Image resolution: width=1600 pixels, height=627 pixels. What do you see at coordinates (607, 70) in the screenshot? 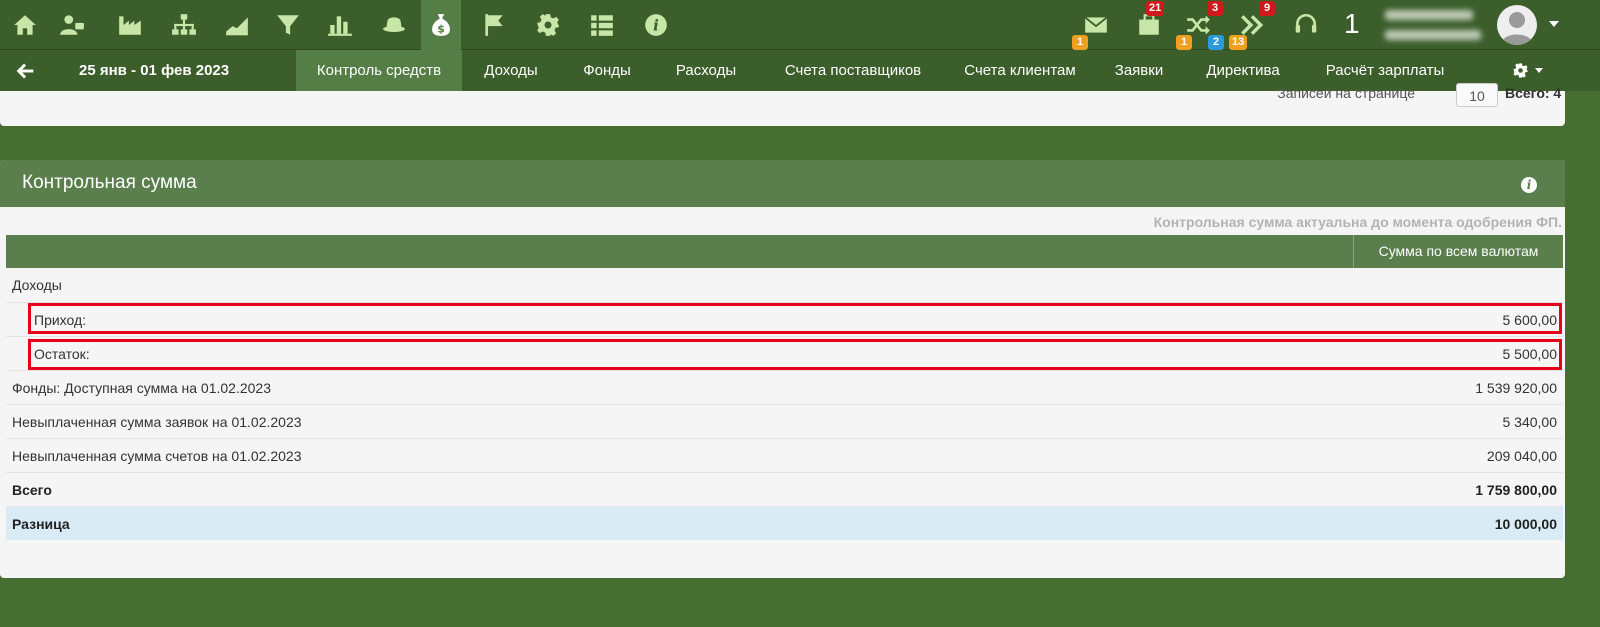
I see `tab-funds: Фонды` at bounding box center [607, 70].